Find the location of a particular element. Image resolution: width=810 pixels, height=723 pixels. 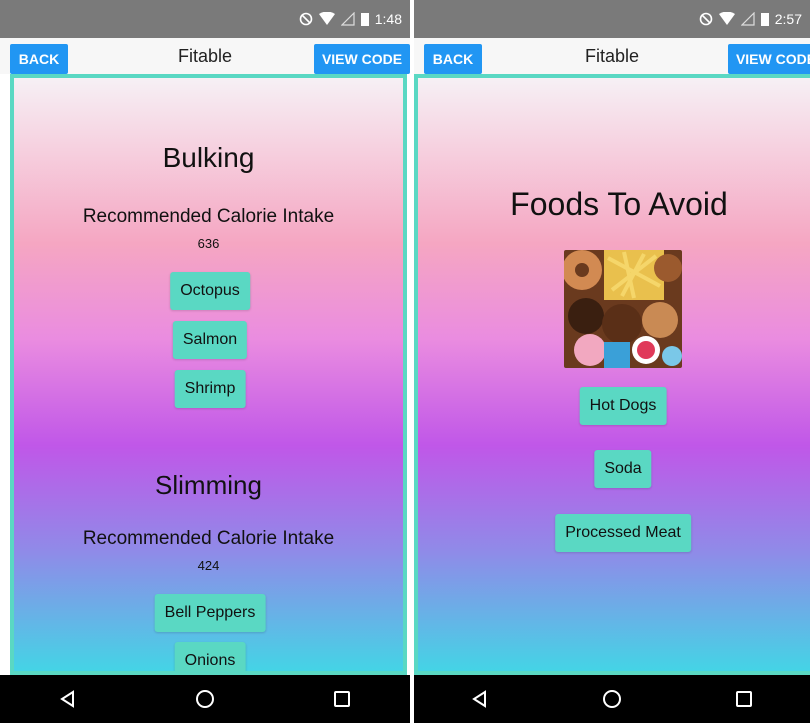

status-bar: 2:57 is located at coordinates (612, 19).